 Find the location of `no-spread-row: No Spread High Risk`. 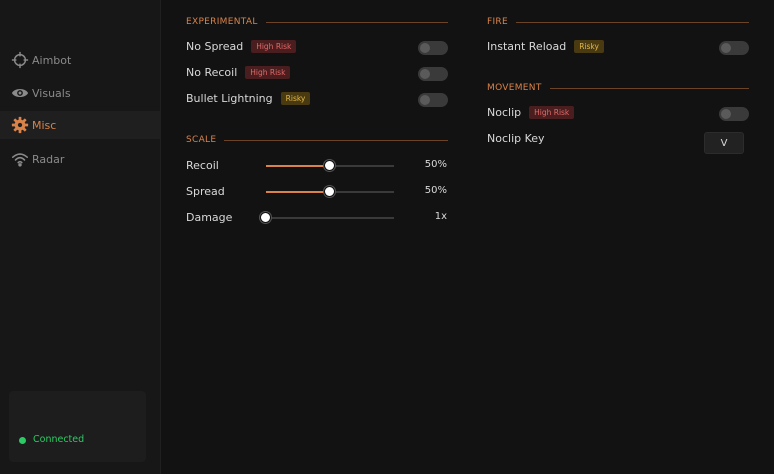

no-spread-row: No Spread High Risk is located at coordinates (241, 46).